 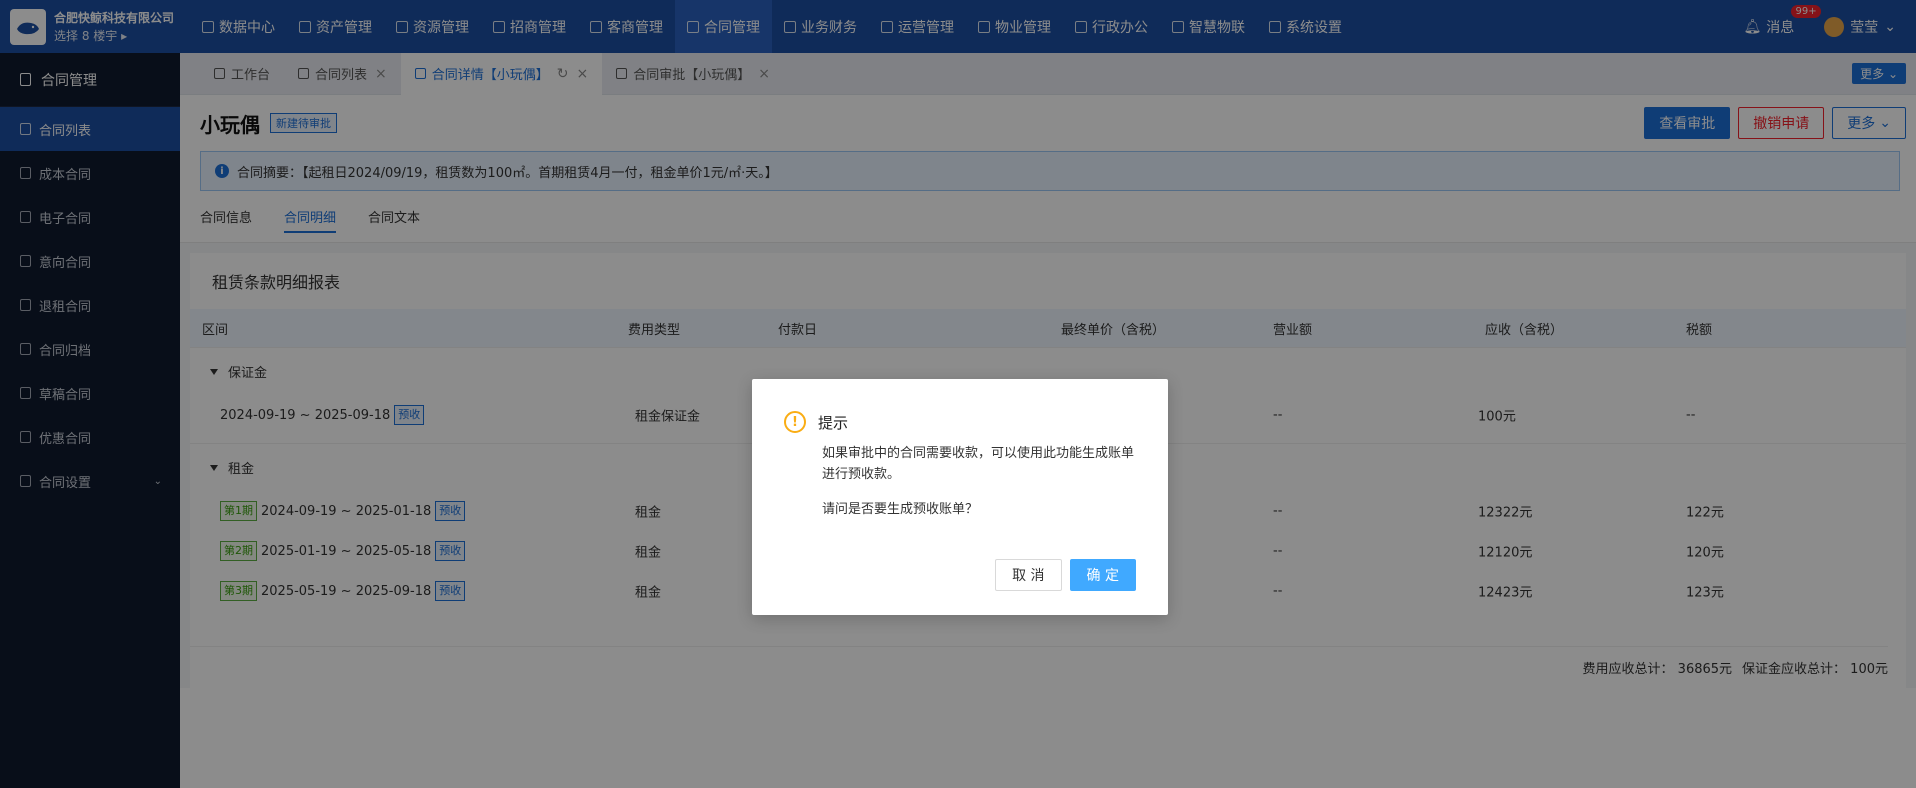 What do you see at coordinates (795, 422) in the screenshot?
I see `warning-icon: !` at bounding box center [795, 422].